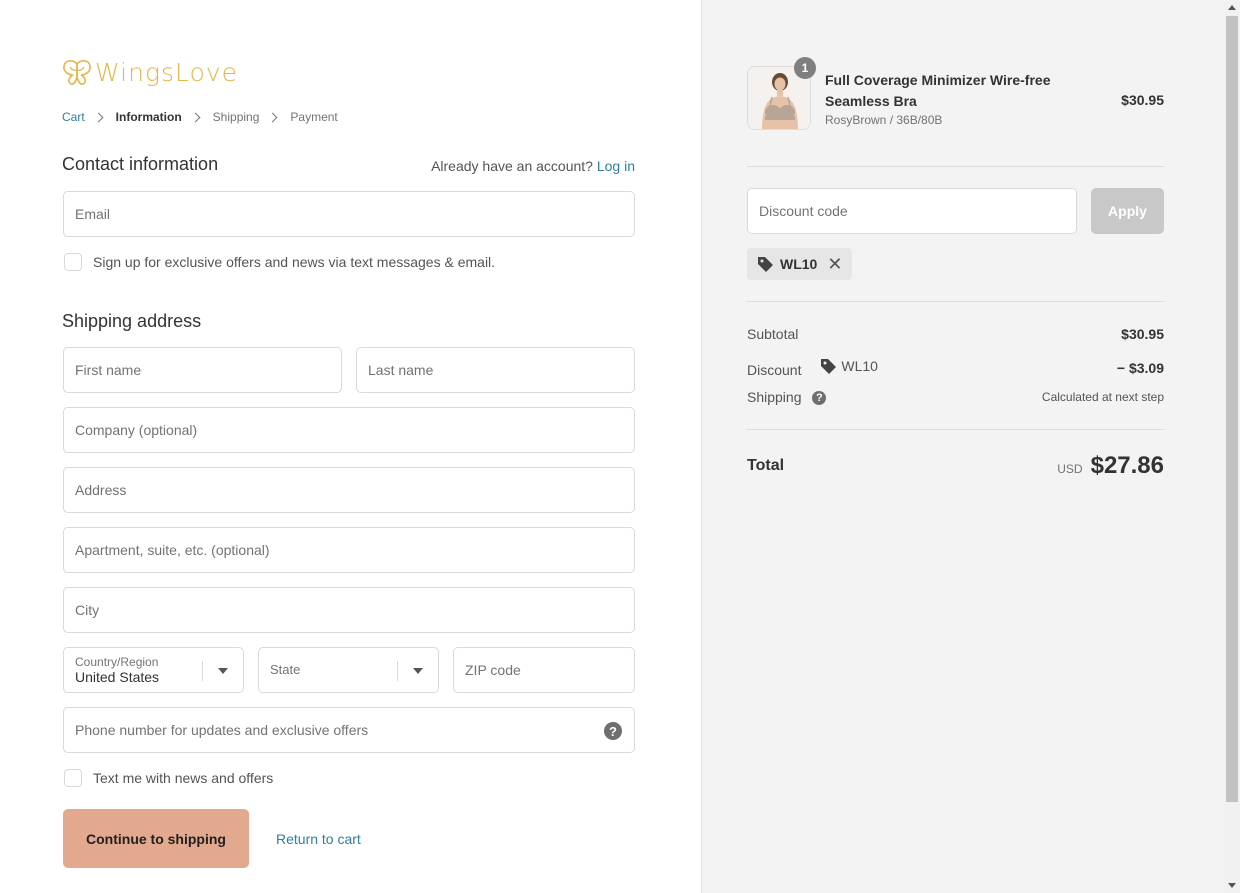  I want to click on email-input, so click(349, 214).